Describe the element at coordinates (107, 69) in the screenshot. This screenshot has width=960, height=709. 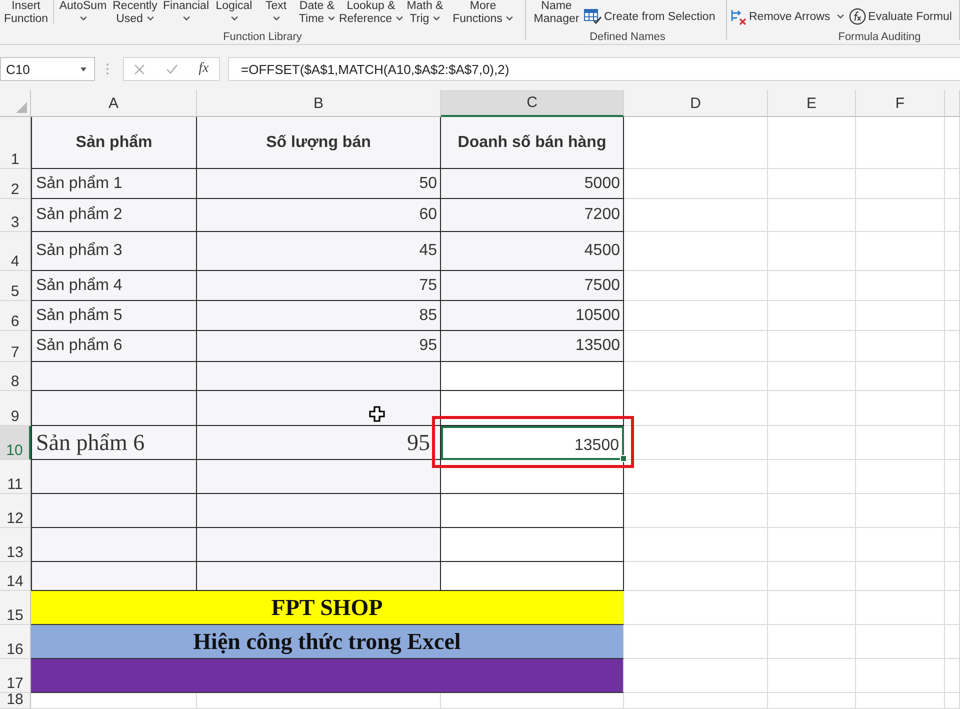
I see `grip-icon` at that location.